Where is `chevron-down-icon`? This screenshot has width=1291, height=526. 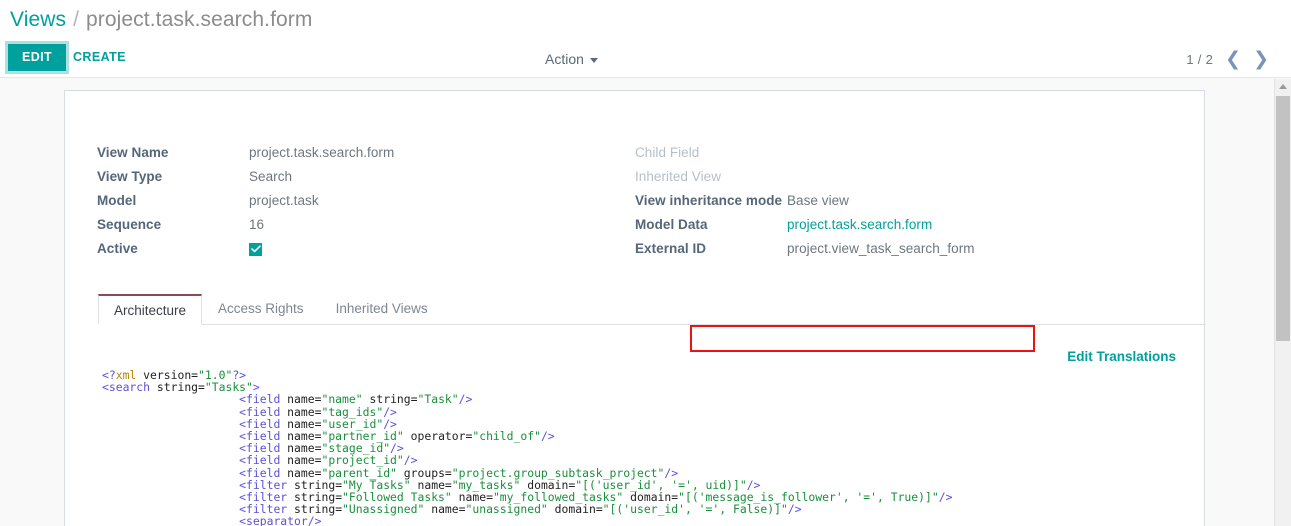 chevron-down-icon is located at coordinates (593, 60).